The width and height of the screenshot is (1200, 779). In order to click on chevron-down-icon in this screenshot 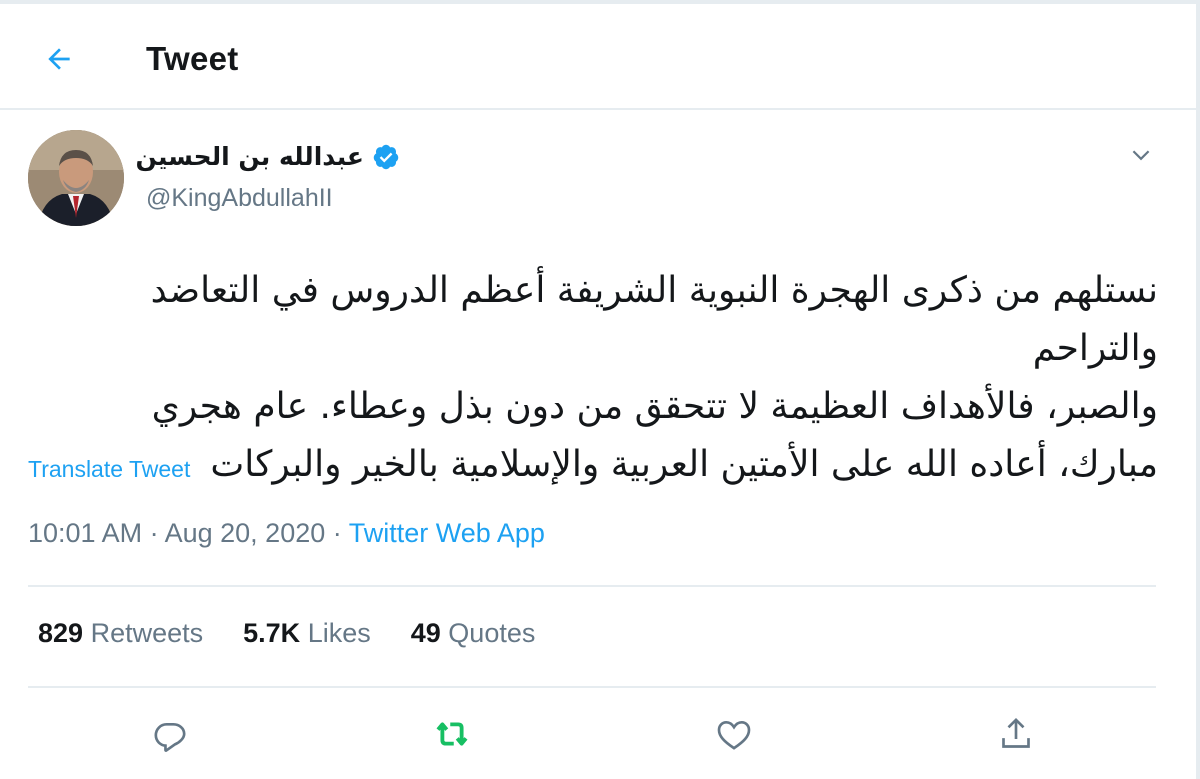, I will do `click(1141, 155)`.